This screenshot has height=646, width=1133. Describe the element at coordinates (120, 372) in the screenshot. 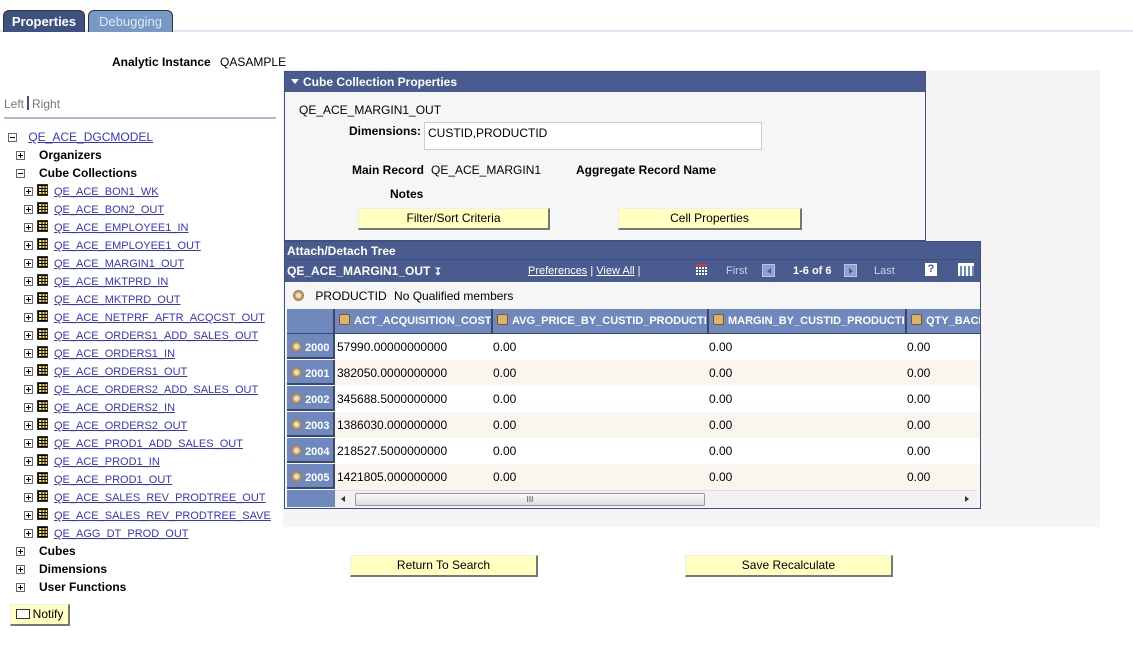

I see `cube-collection-link: QE_ACE_ORDERS1_OUT` at that location.